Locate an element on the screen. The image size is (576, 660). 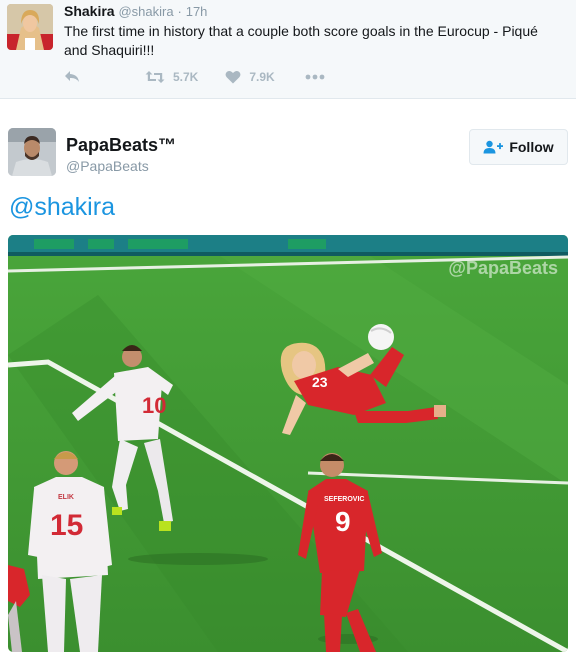
jersey-number: 15 is located at coordinates (66, 525).